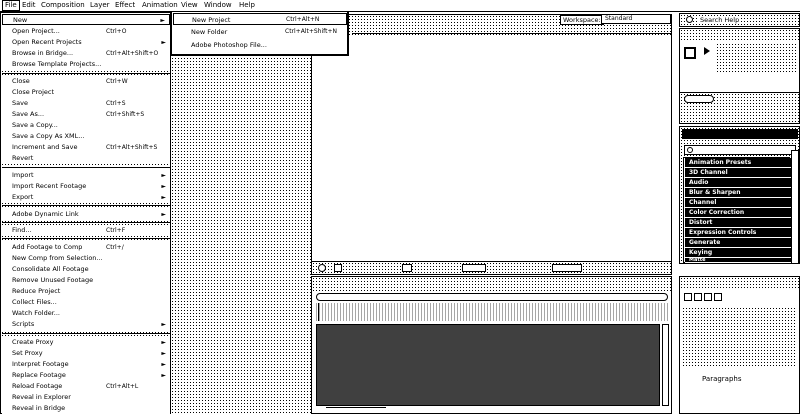  What do you see at coordinates (741, 173) in the screenshot?
I see `effects-item: 3D Channel` at bounding box center [741, 173].